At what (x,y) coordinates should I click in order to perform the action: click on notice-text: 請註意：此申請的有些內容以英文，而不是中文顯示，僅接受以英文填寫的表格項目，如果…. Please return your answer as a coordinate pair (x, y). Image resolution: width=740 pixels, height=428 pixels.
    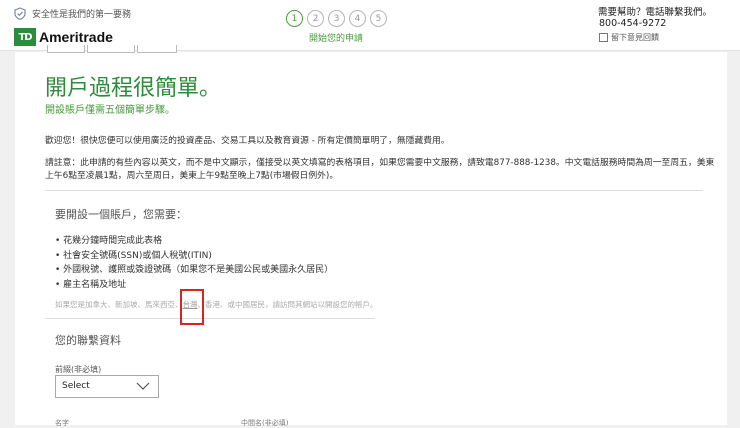
    Looking at the image, I should click on (380, 169).